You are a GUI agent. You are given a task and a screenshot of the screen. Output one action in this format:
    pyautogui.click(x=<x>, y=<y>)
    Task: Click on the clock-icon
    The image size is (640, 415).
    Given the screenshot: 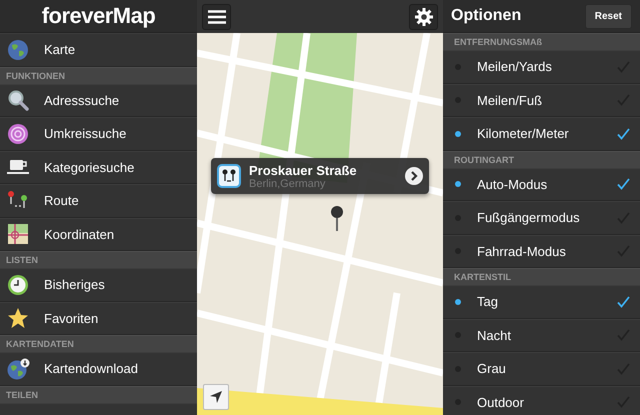 What is the action you would take?
    pyautogui.click(x=18, y=285)
    